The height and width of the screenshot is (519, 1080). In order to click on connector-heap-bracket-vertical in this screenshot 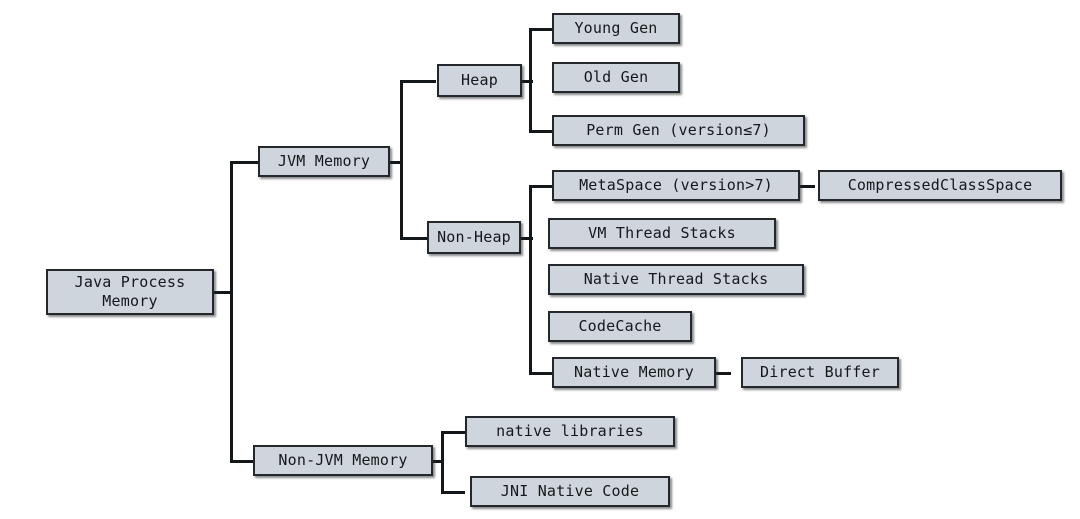, I will do `click(530, 80)`.